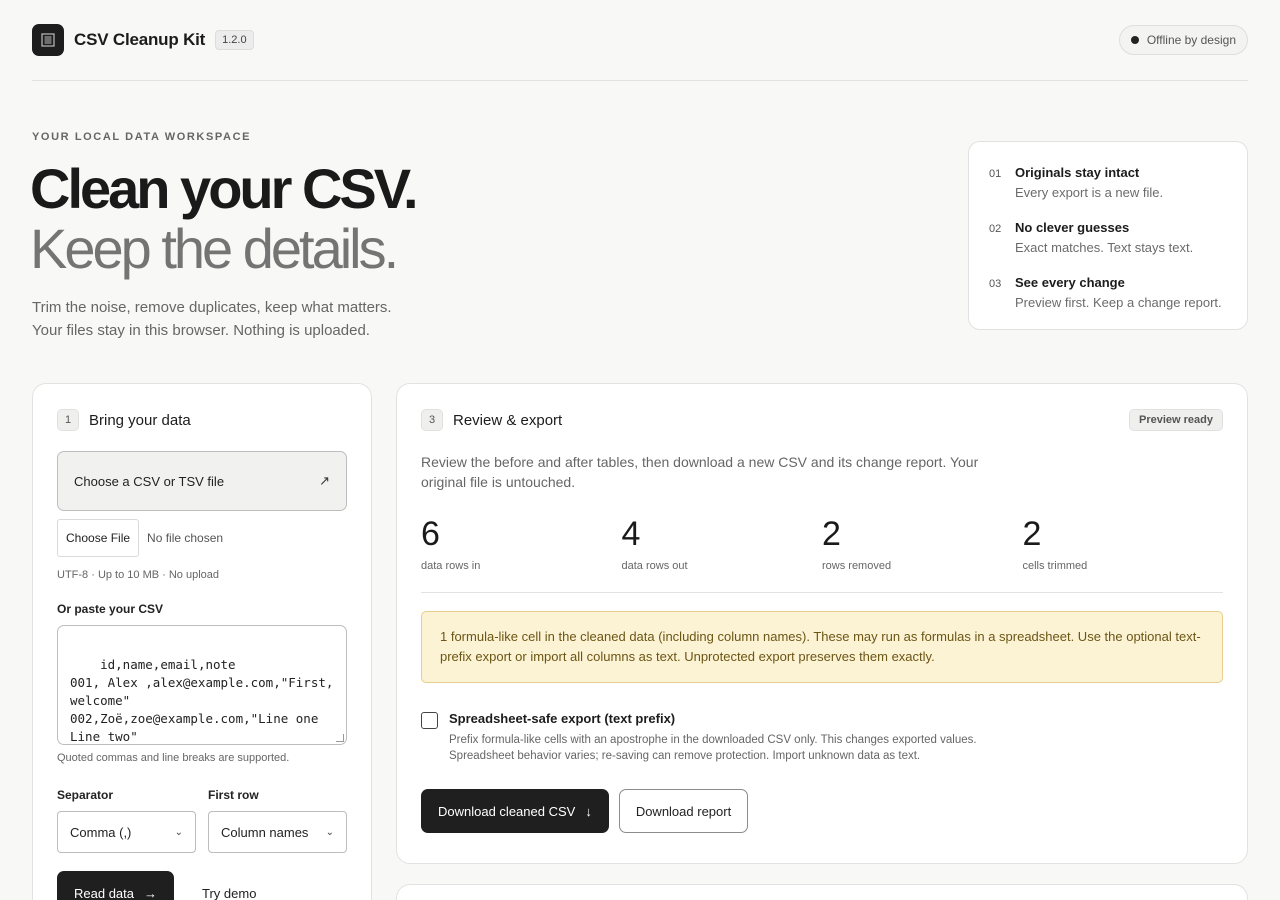  Describe the element at coordinates (229, 893) in the screenshot. I see `try-demo-link: Try demo` at that location.